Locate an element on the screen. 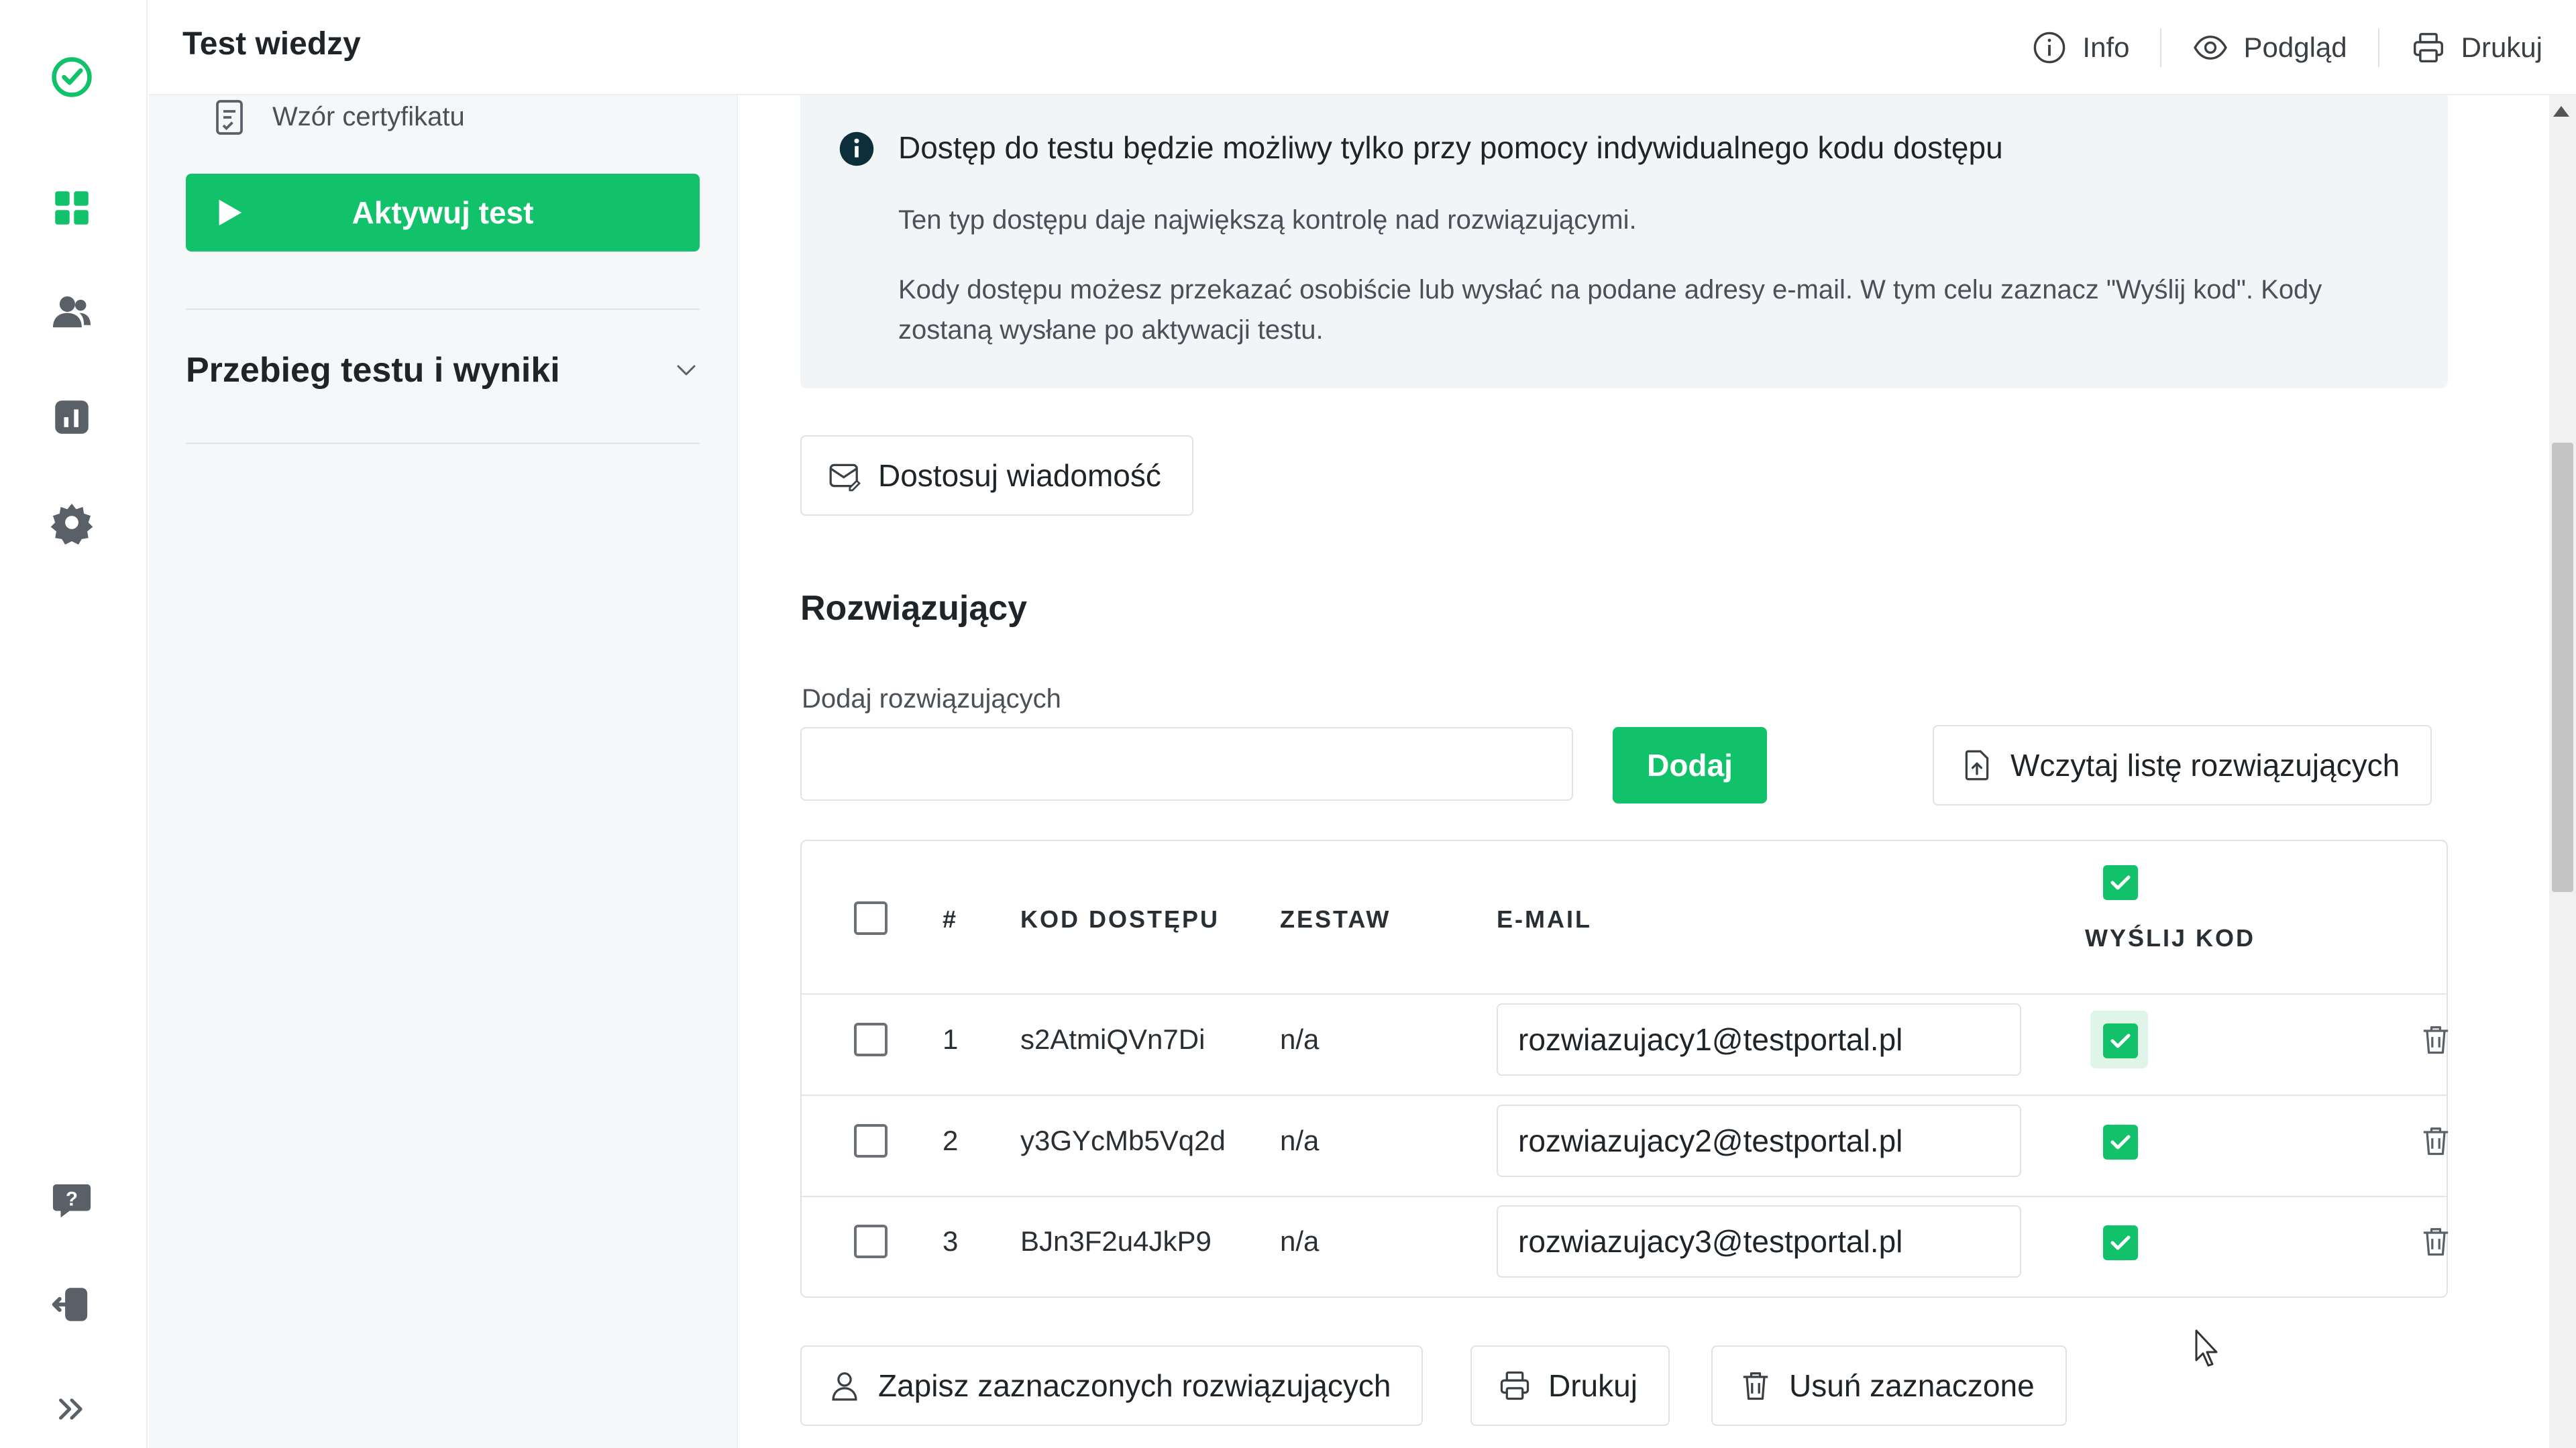  select-all-checkbox is located at coordinates (871, 918).